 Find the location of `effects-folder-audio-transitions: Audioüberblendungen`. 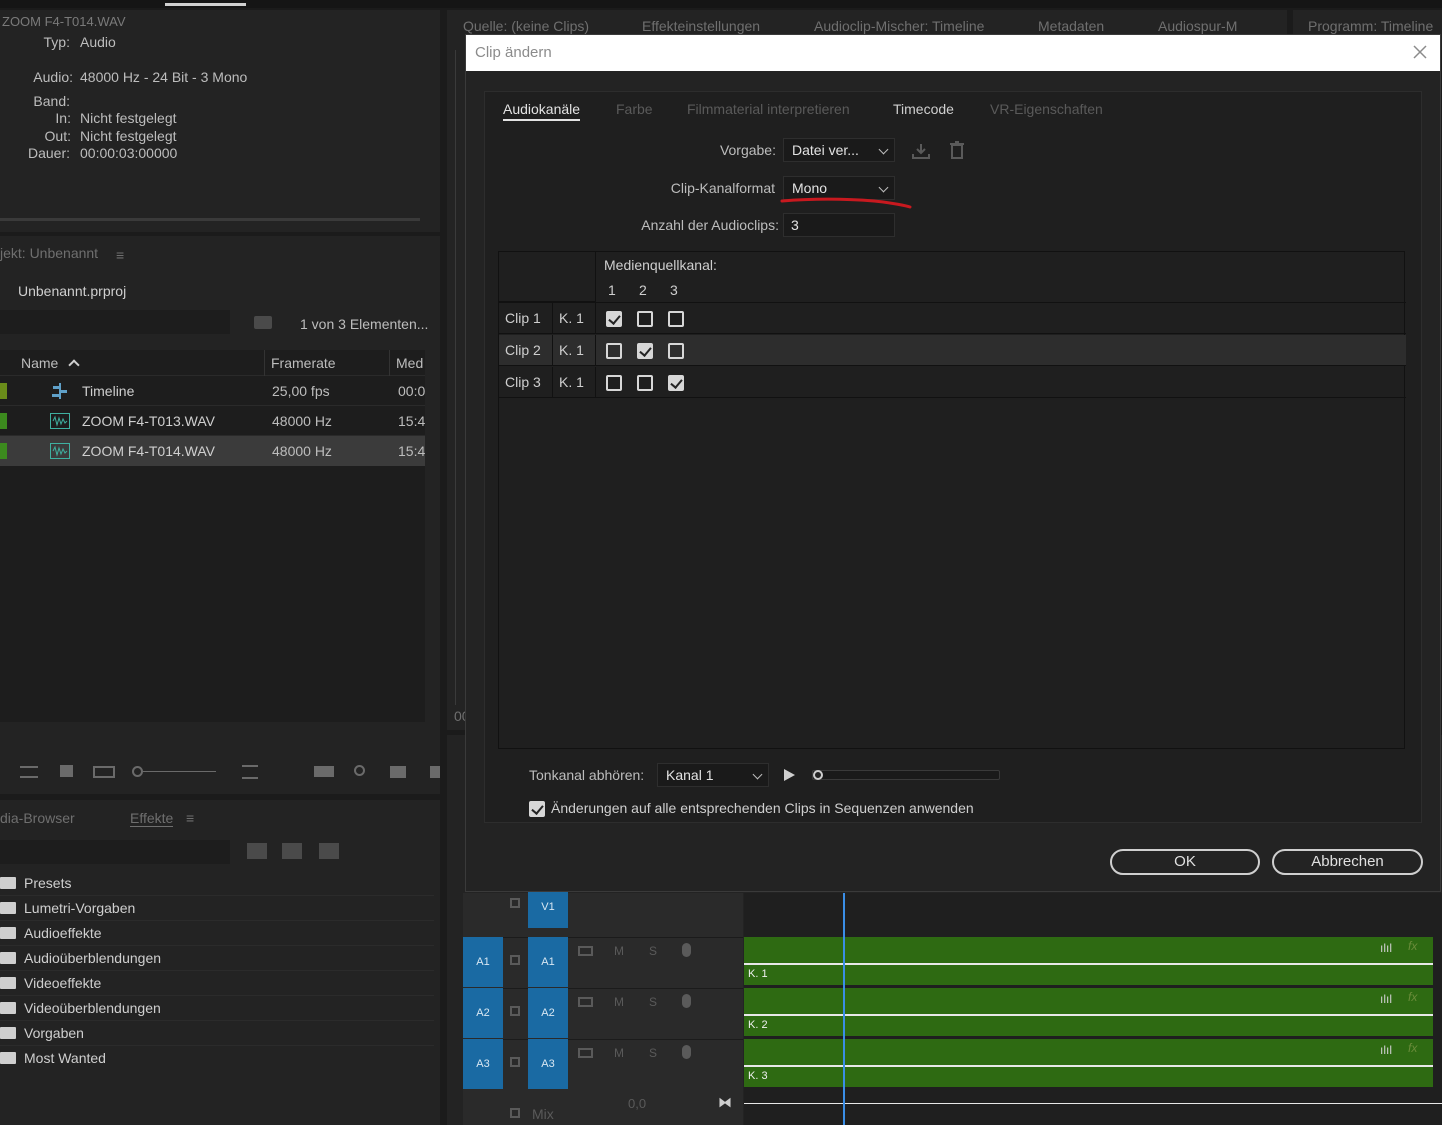

effects-folder-audio-transitions: Audioüberblendungen is located at coordinates (217, 958).